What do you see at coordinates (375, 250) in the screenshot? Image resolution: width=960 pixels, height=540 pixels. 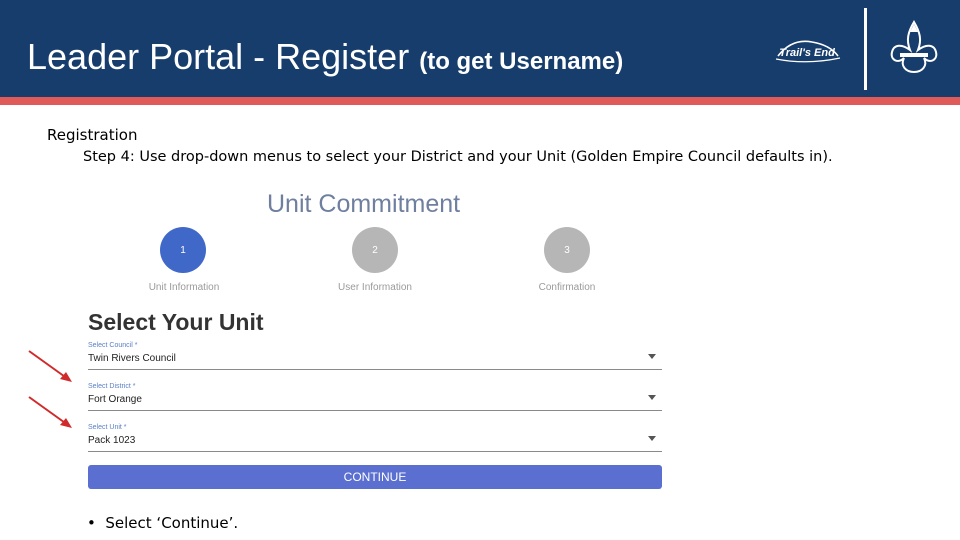 I see `step-2-circle: 2` at bounding box center [375, 250].